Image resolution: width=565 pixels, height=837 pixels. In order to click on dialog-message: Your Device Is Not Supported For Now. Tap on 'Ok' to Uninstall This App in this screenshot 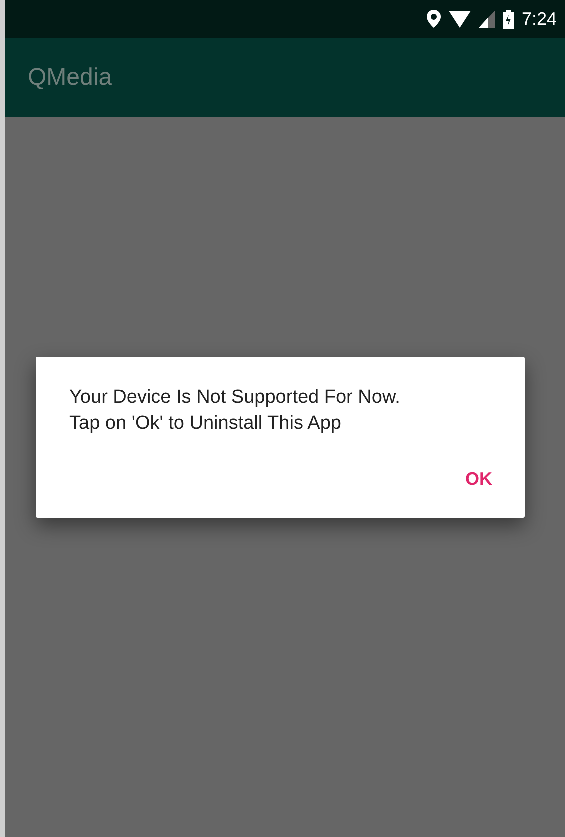, I will do `click(236, 411)`.